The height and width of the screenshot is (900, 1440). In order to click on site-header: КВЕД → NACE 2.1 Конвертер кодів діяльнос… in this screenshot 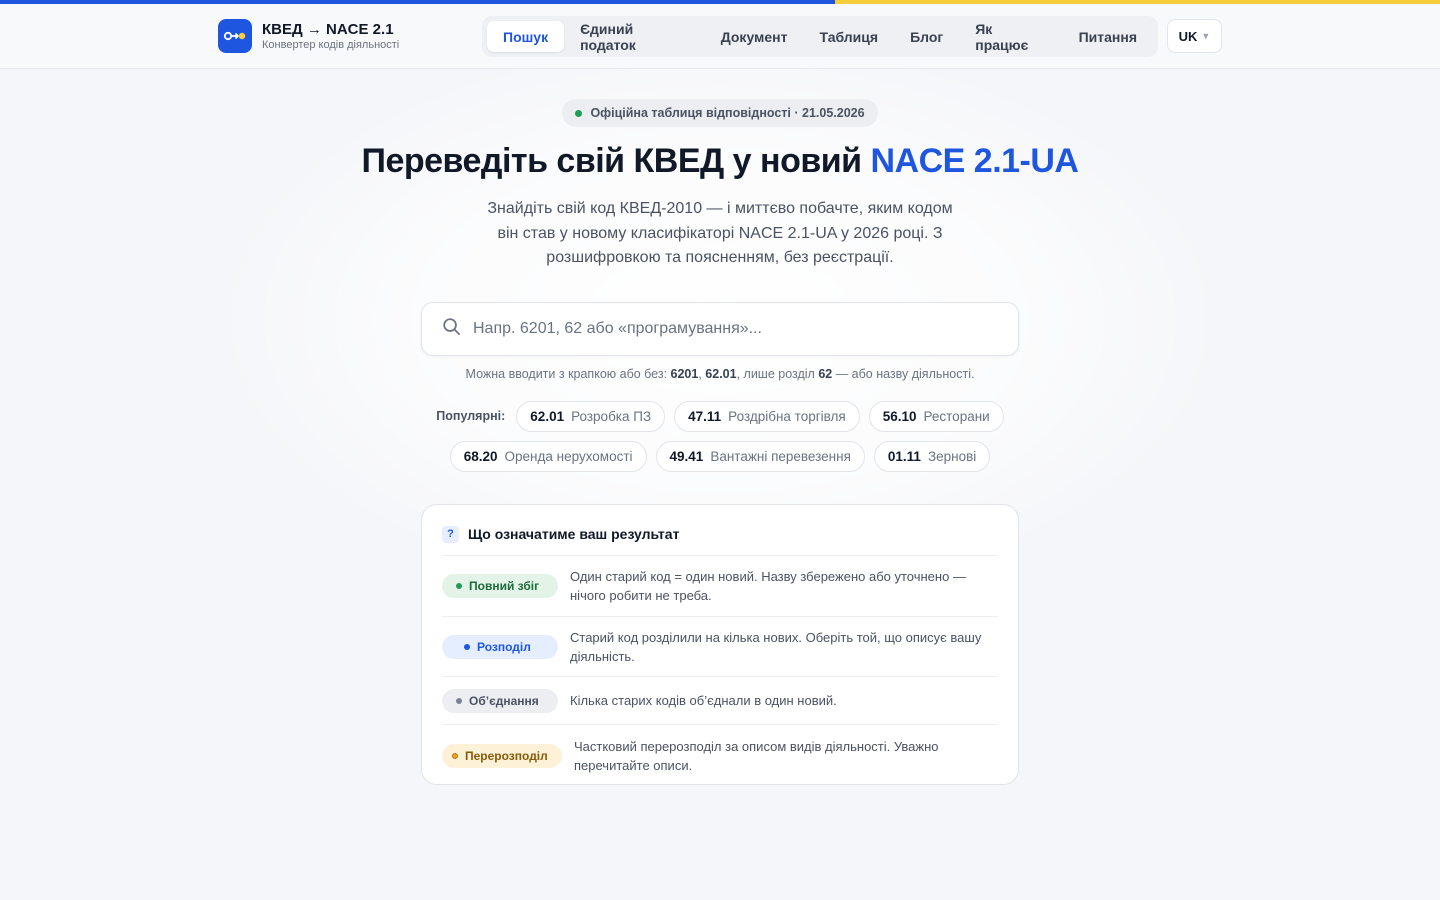, I will do `click(720, 36)`.